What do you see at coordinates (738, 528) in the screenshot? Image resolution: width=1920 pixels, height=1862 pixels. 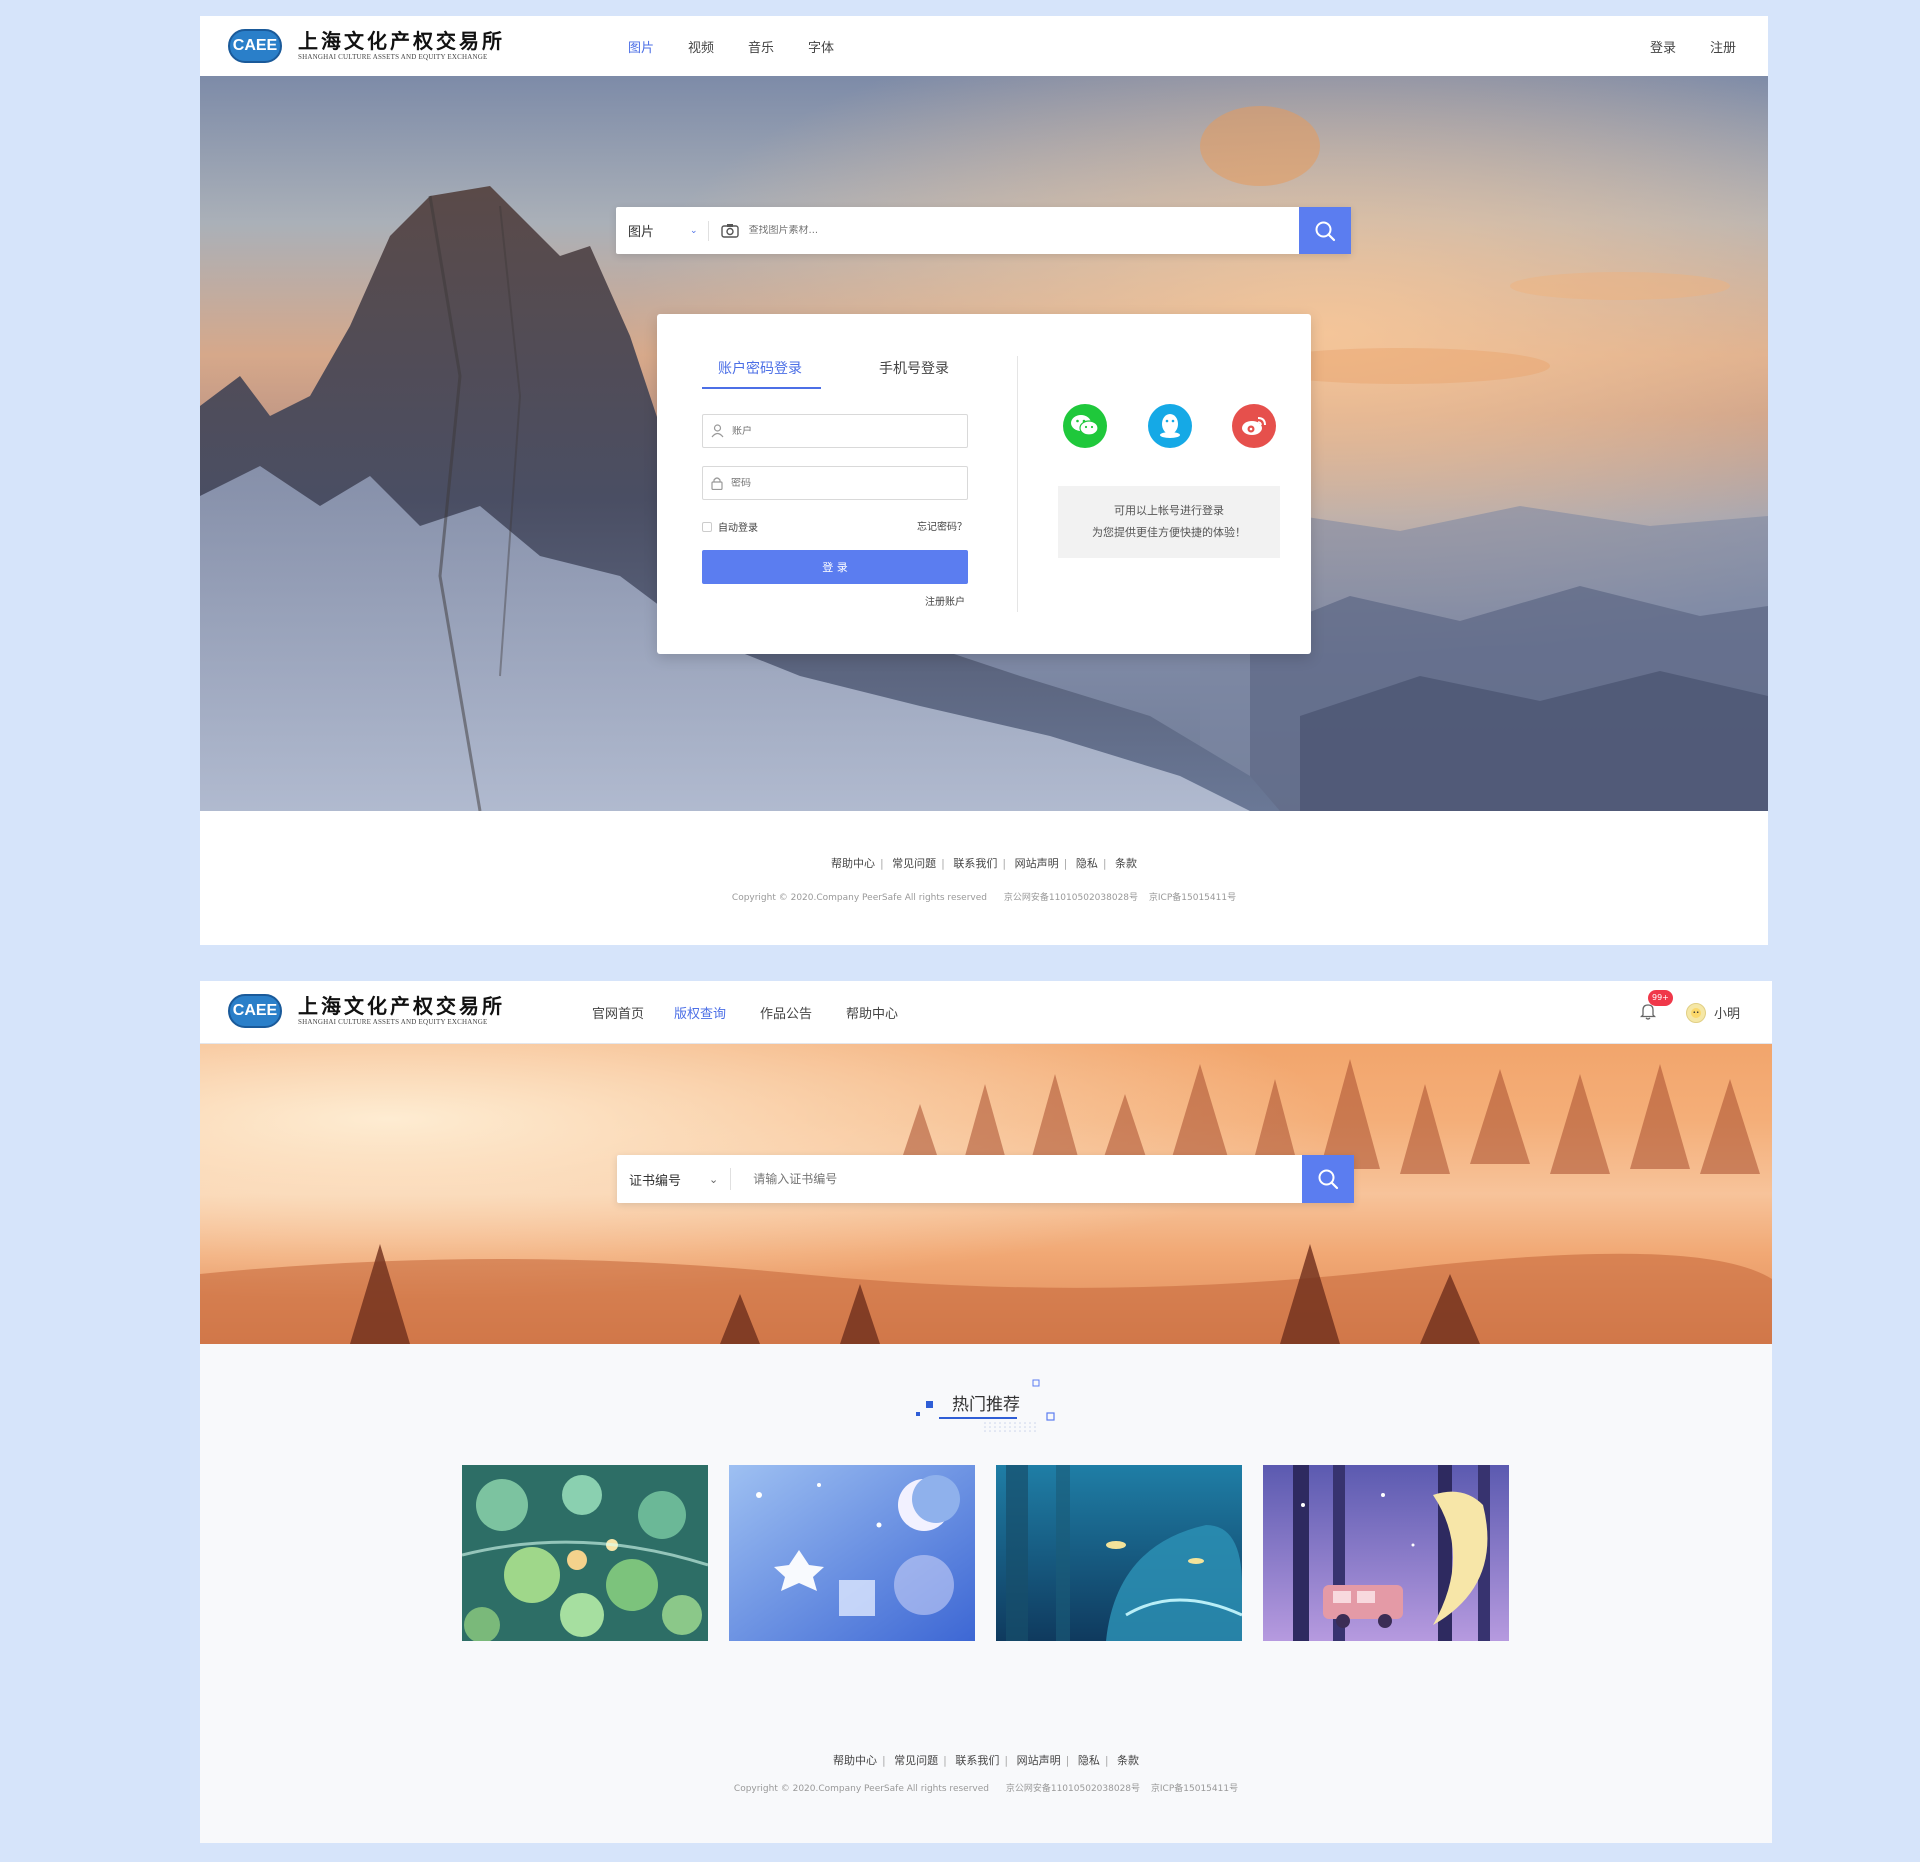 I see `auto-login-label: 自动登录` at bounding box center [738, 528].